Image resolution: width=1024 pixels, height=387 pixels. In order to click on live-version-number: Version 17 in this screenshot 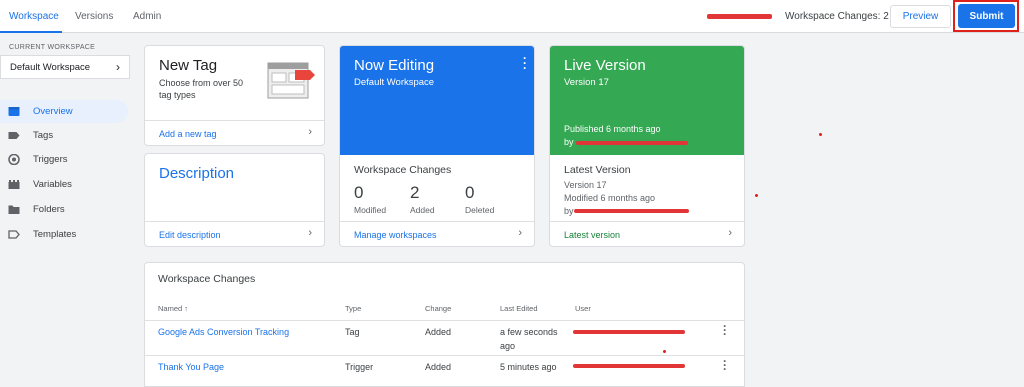, I will do `click(586, 82)`.